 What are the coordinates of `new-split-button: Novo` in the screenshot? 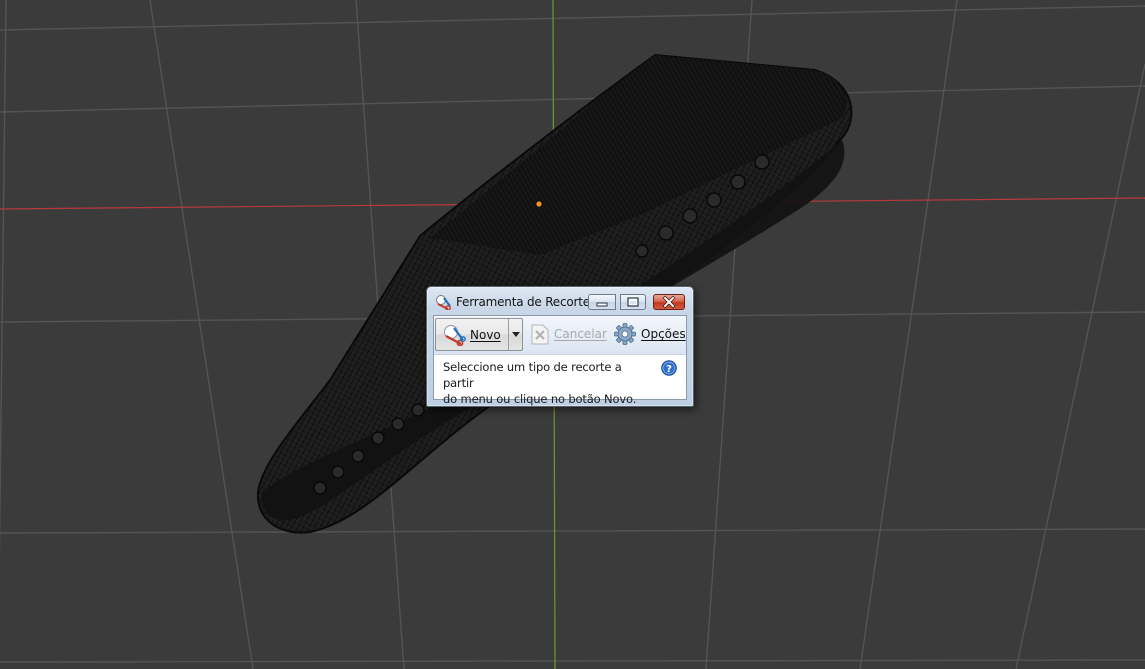 It's located at (479, 334).